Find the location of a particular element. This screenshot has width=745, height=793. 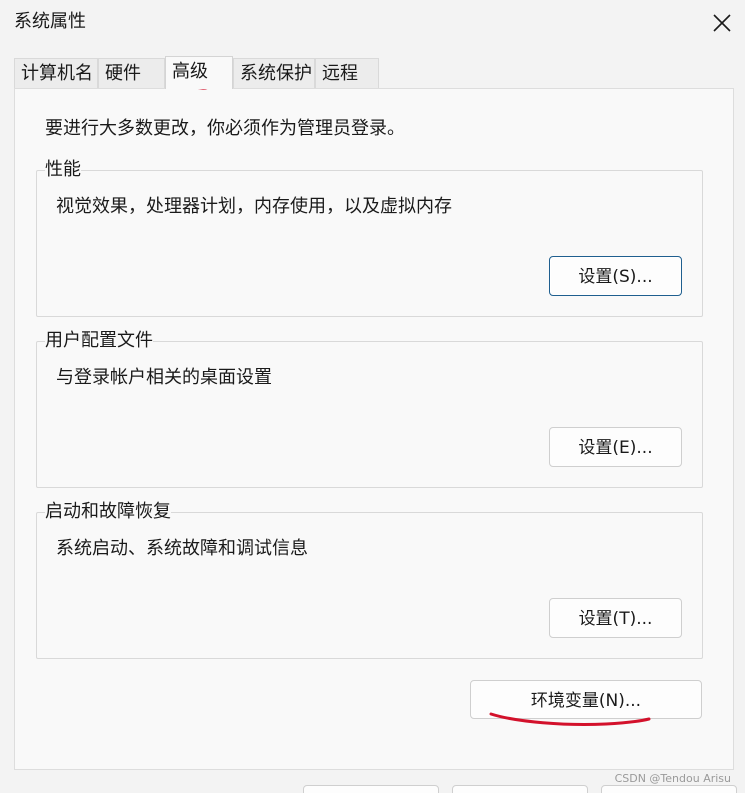

cancel-button is located at coordinates (520, 789).